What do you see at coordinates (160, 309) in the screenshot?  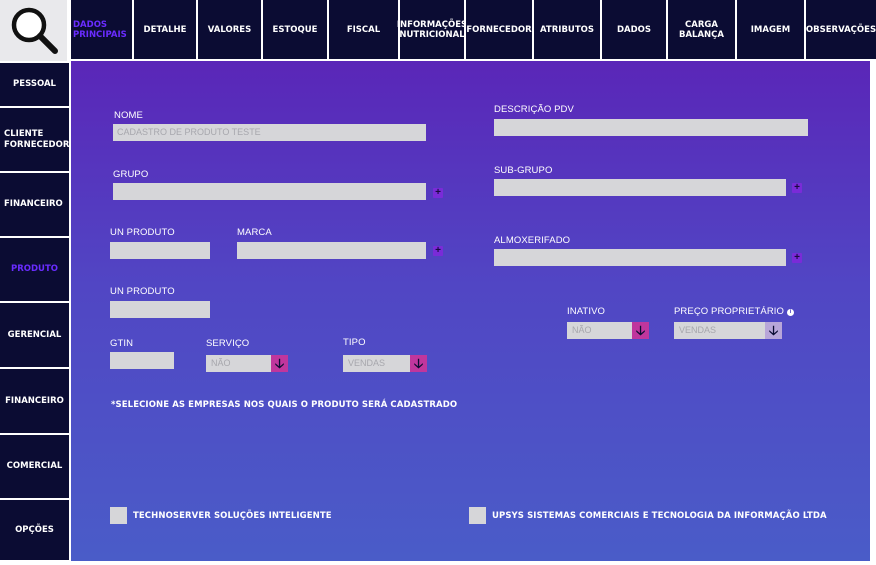 I see `un-produto-2-field` at bounding box center [160, 309].